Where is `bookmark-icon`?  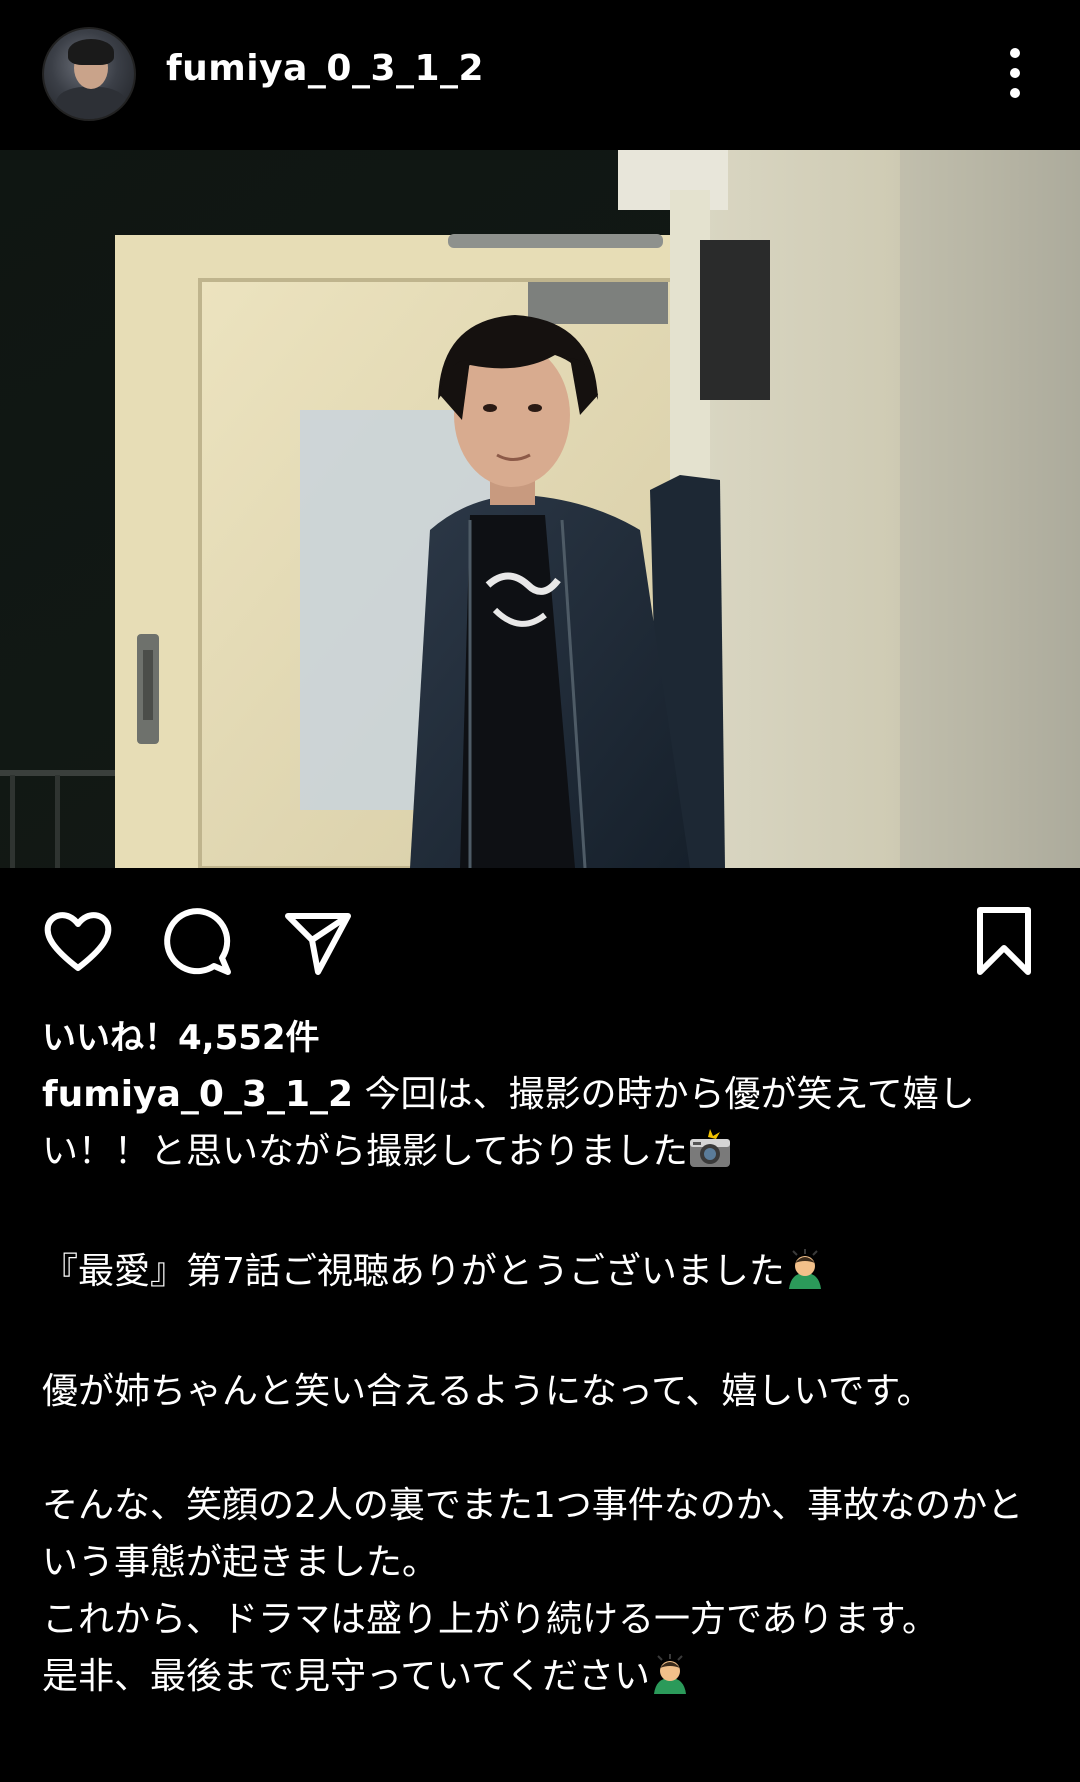 bookmark-icon is located at coordinates (1004, 942).